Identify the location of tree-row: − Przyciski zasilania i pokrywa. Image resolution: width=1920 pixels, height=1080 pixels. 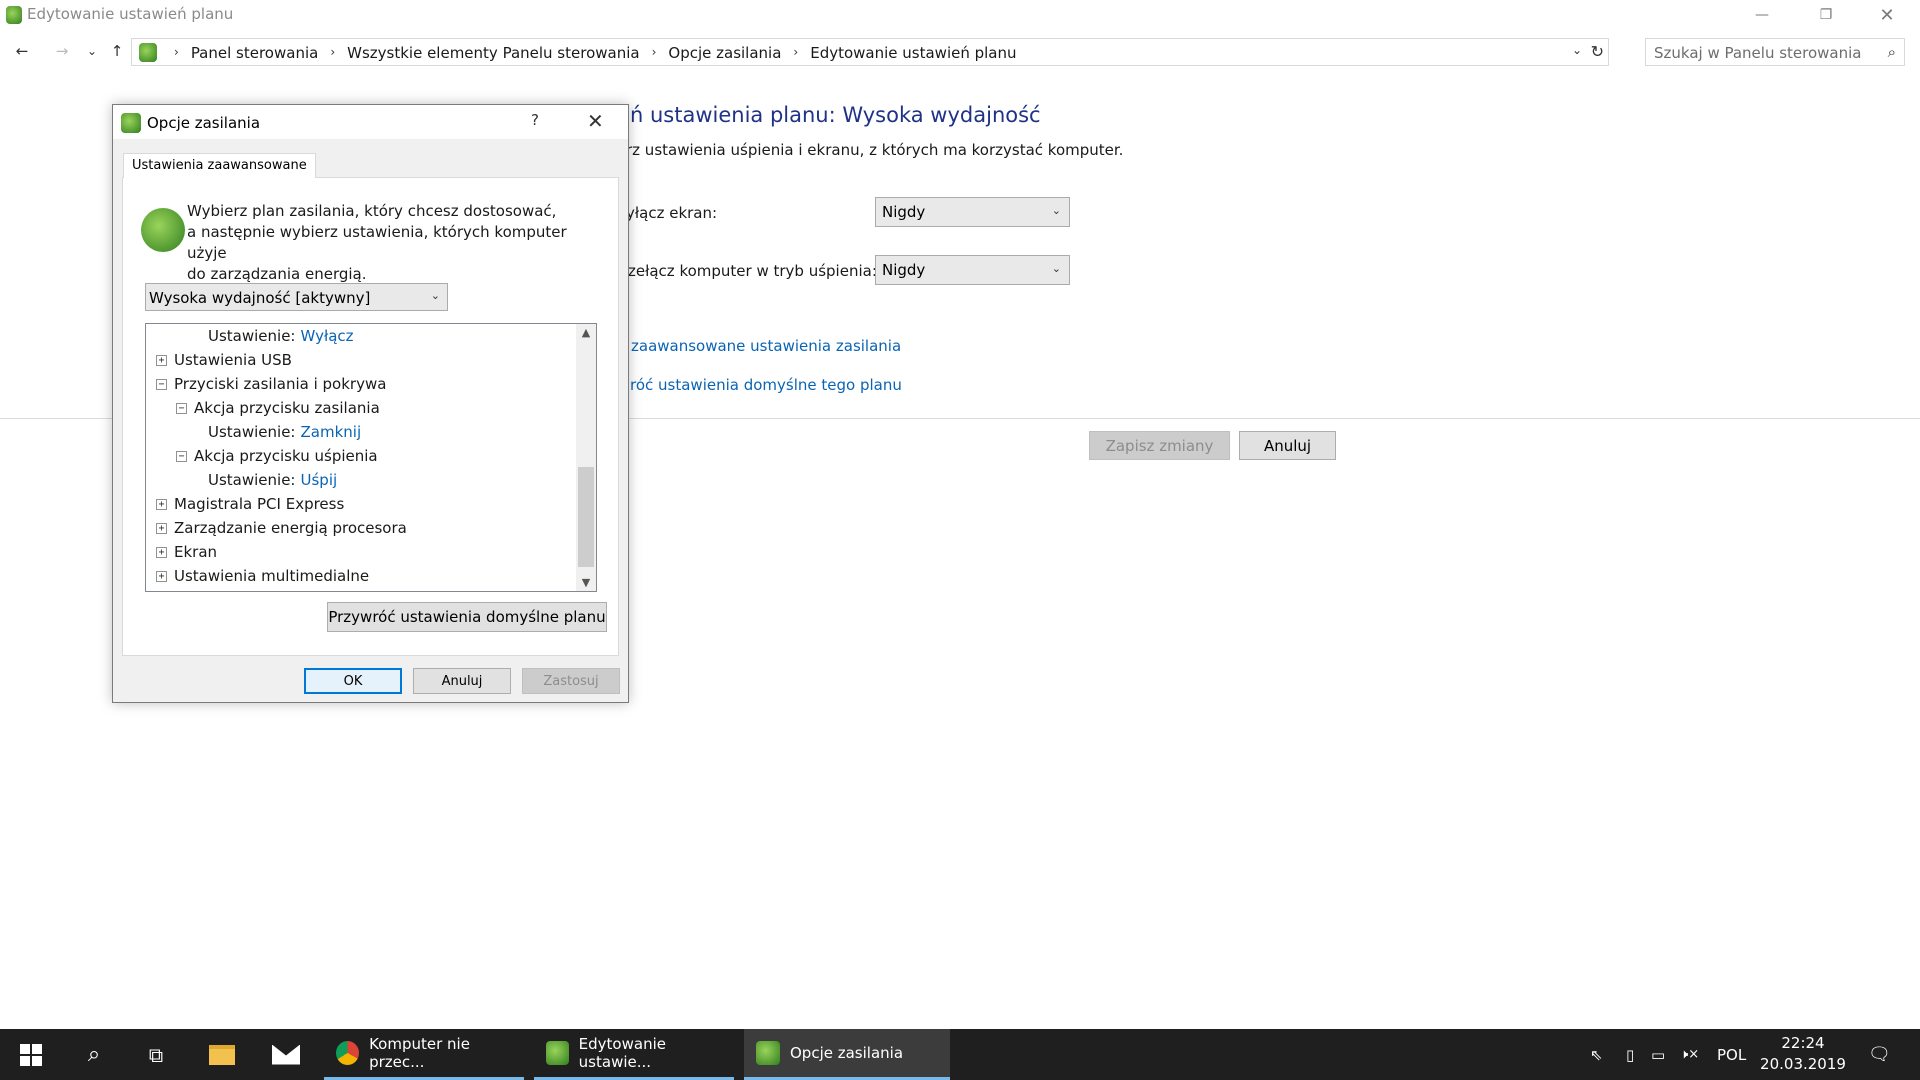
(271, 384).